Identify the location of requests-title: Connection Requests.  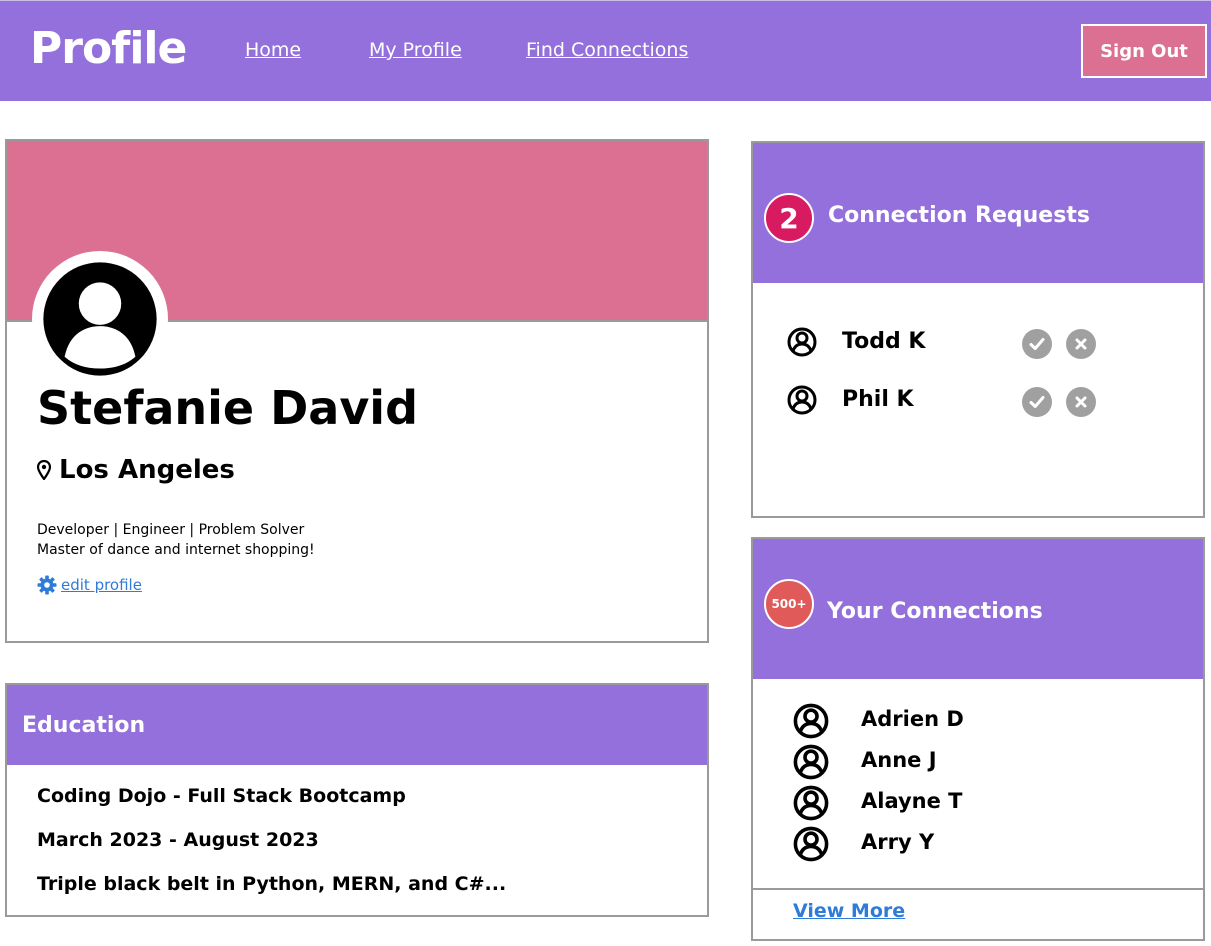
(959, 215).